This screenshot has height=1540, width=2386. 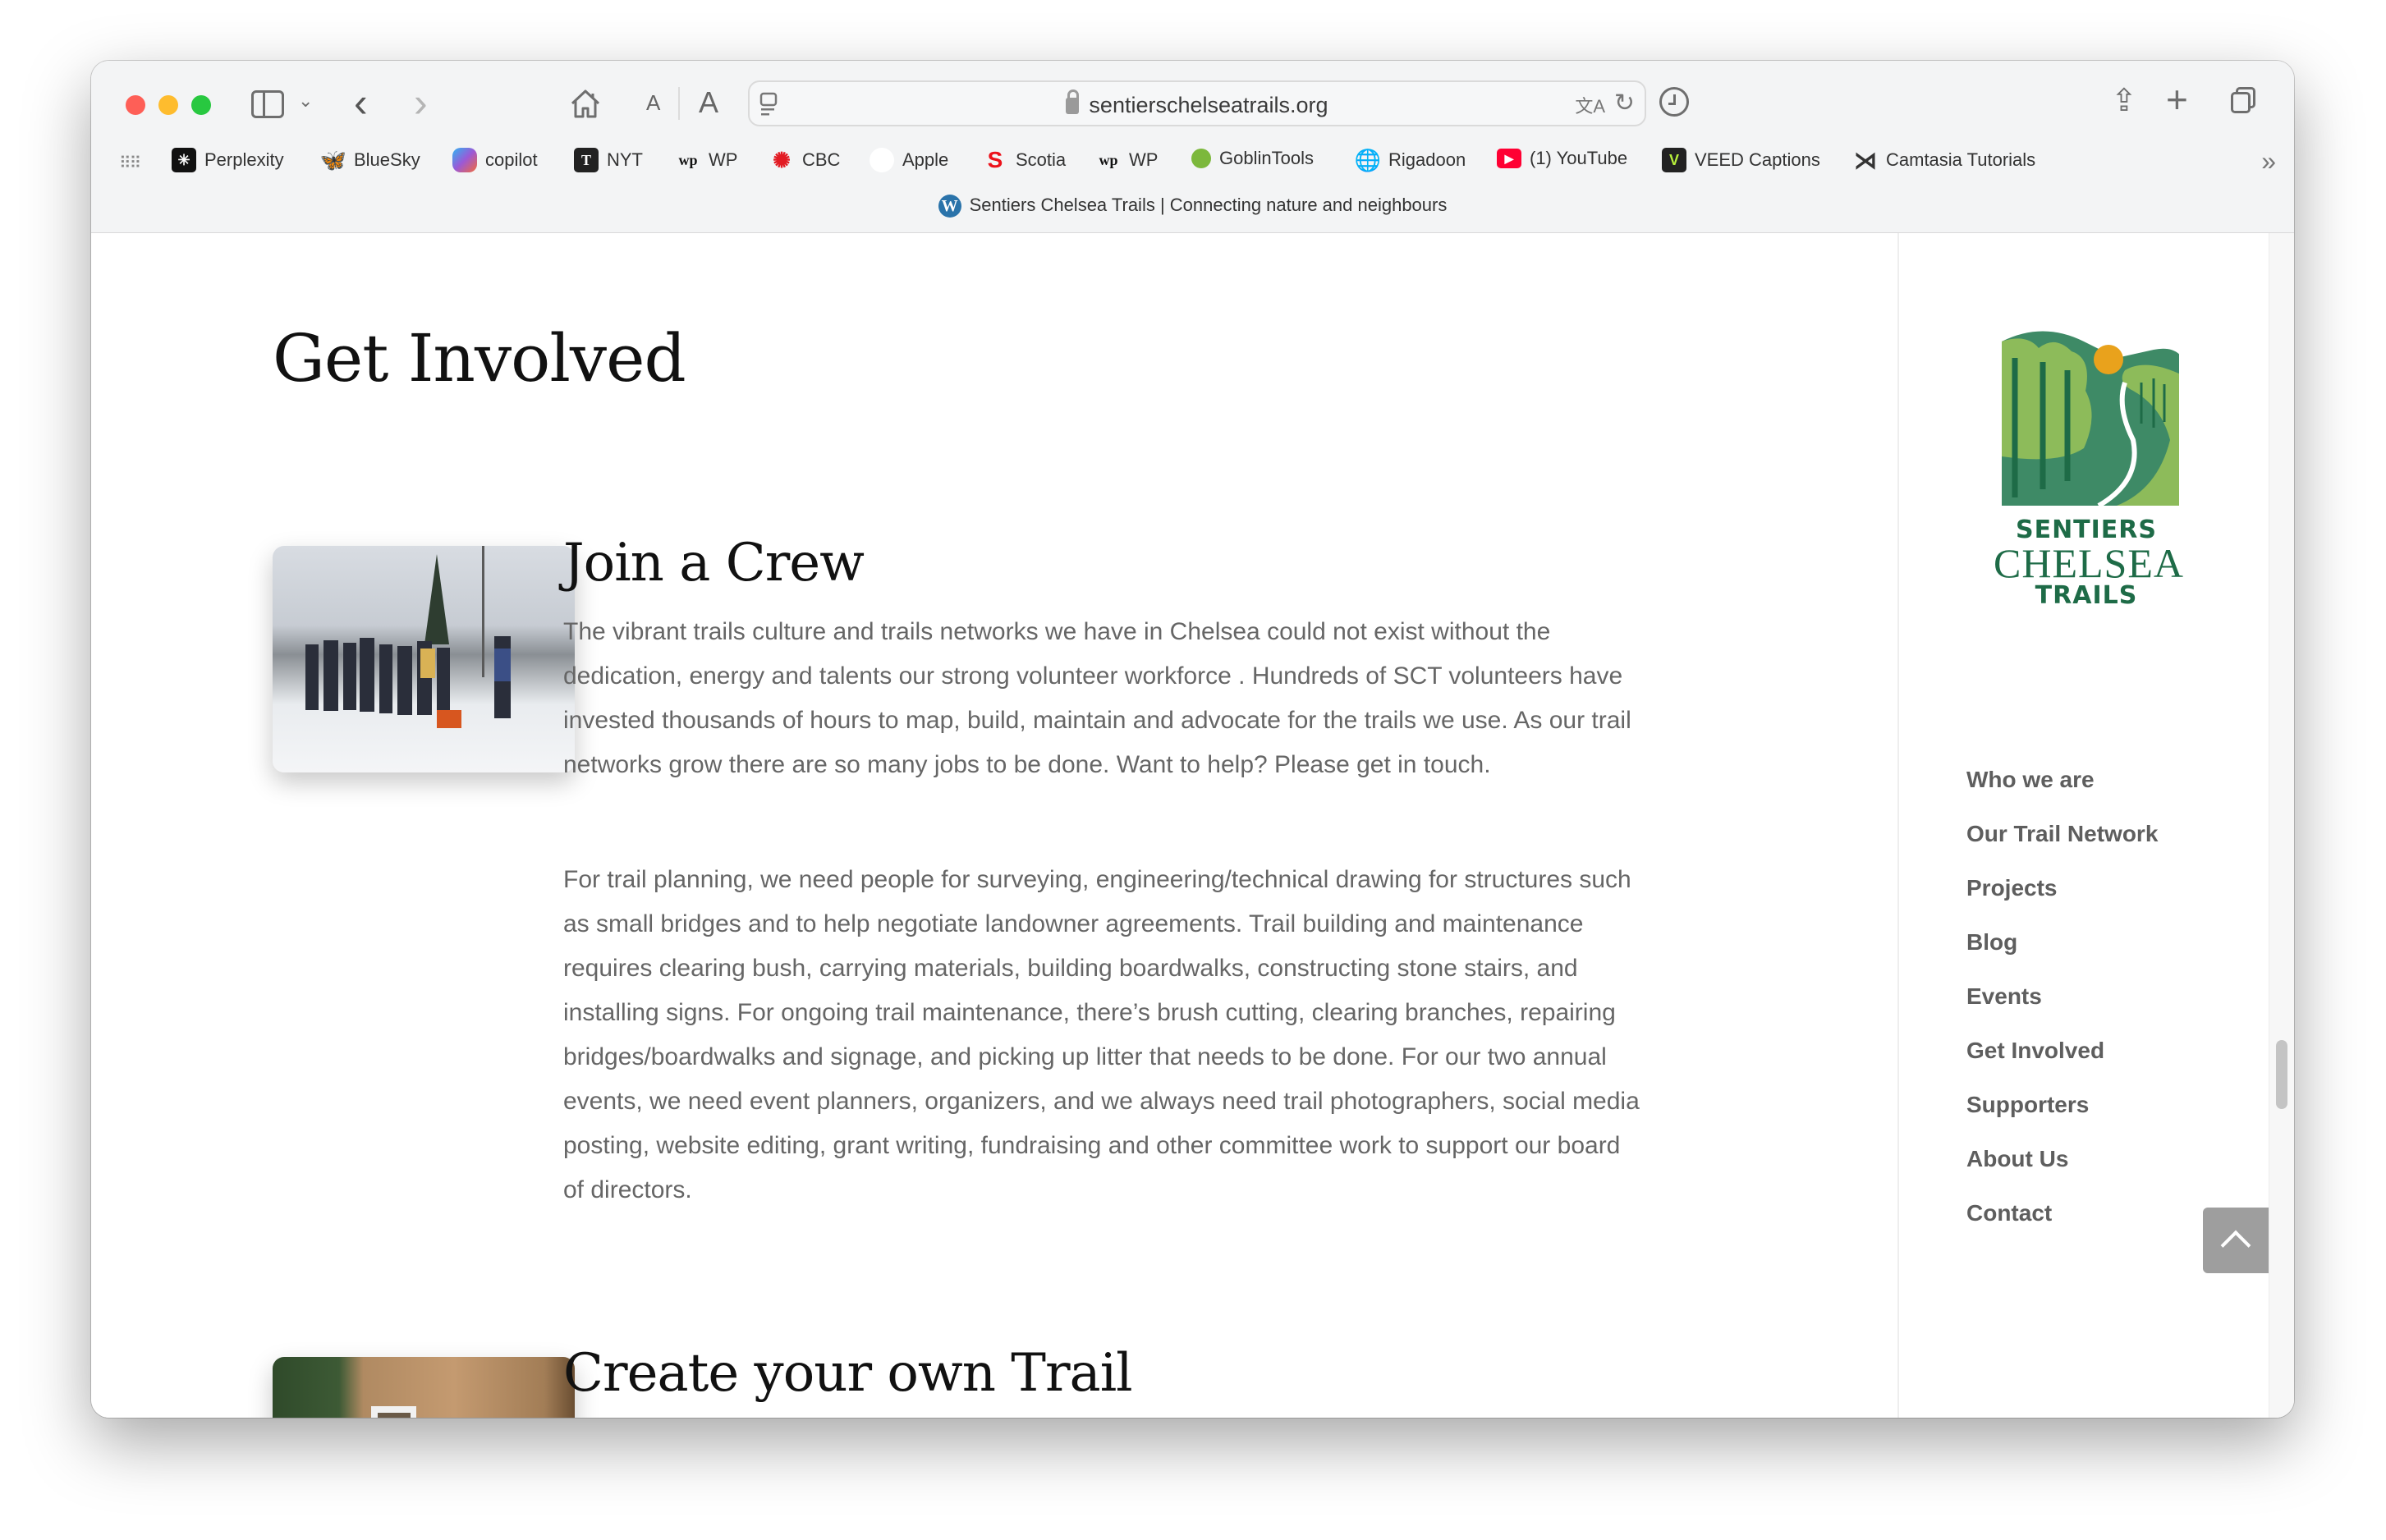 I want to click on bookmark-wp-2: wp WP, so click(x=1127, y=160).